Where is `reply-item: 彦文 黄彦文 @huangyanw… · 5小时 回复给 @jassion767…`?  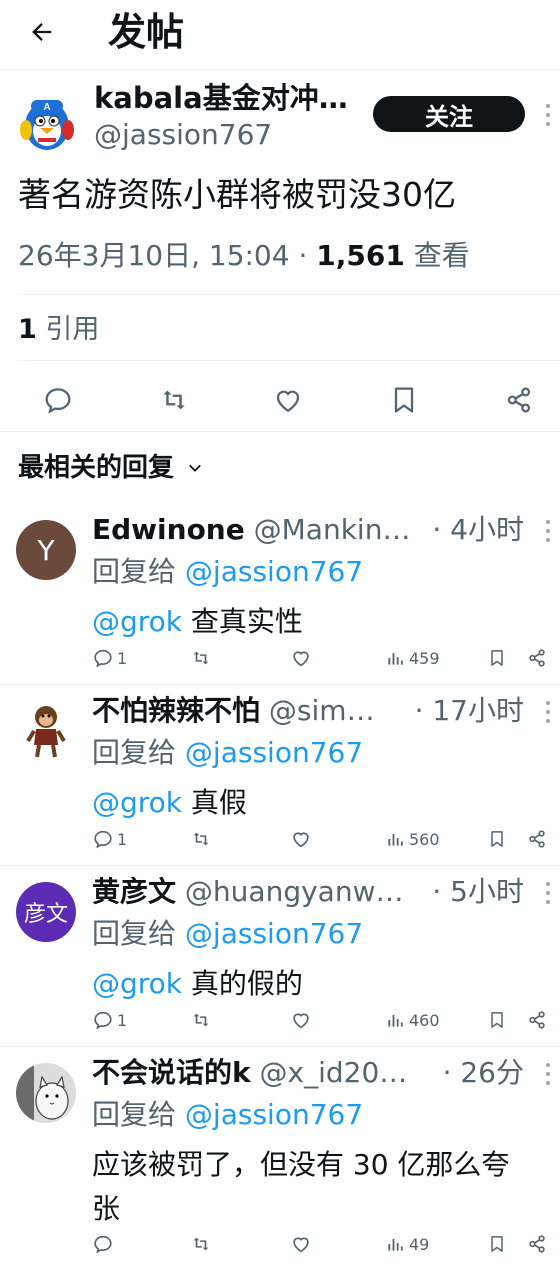 reply-item: 彦文 黄彦文 @huangyanw… · 5小时 回复给 @jassion767… is located at coordinates (280, 960).